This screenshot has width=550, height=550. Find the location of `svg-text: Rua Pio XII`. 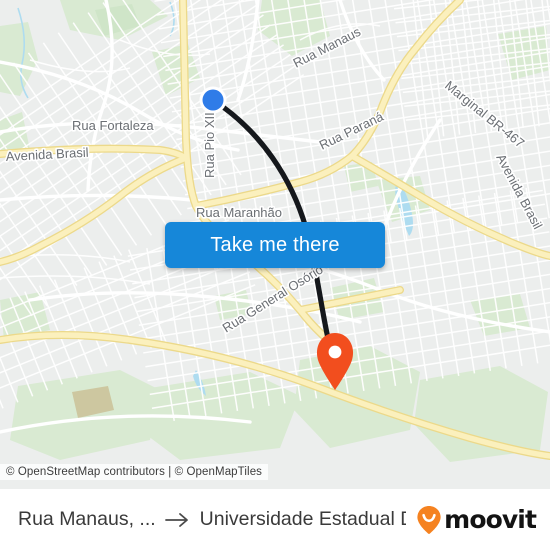

svg-text: Rua Pio XII is located at coordinates (209, 145).